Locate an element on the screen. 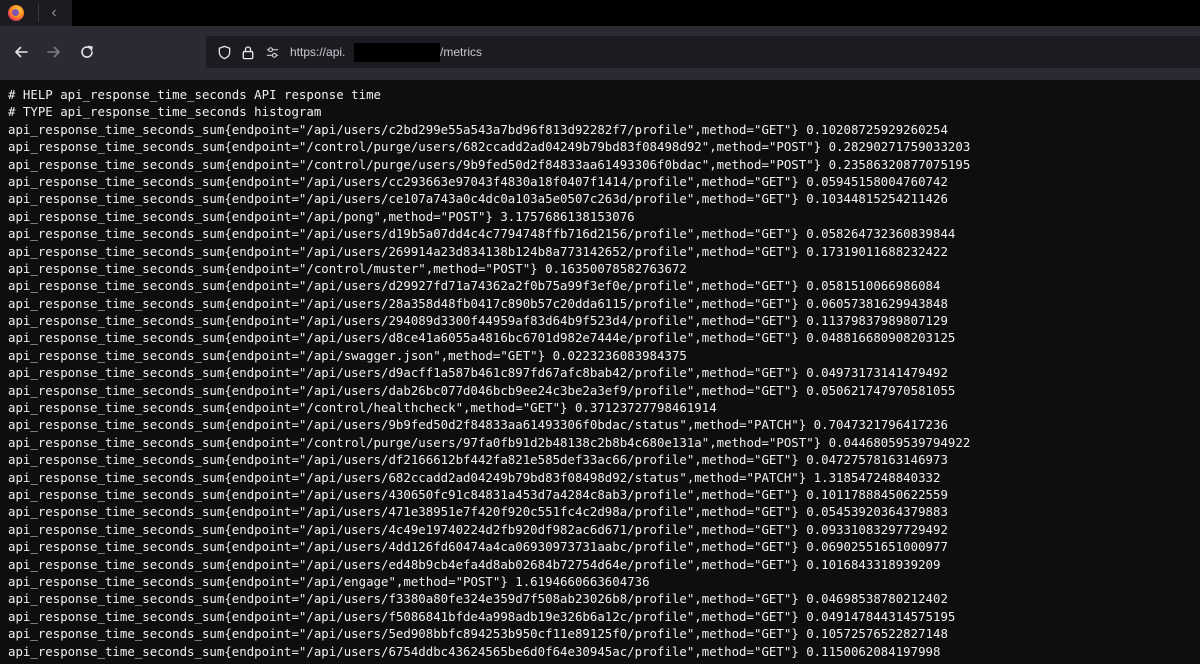 This screenshot has height=664, width=1200. url-path: /metrics is located at coordinates (461, 52).